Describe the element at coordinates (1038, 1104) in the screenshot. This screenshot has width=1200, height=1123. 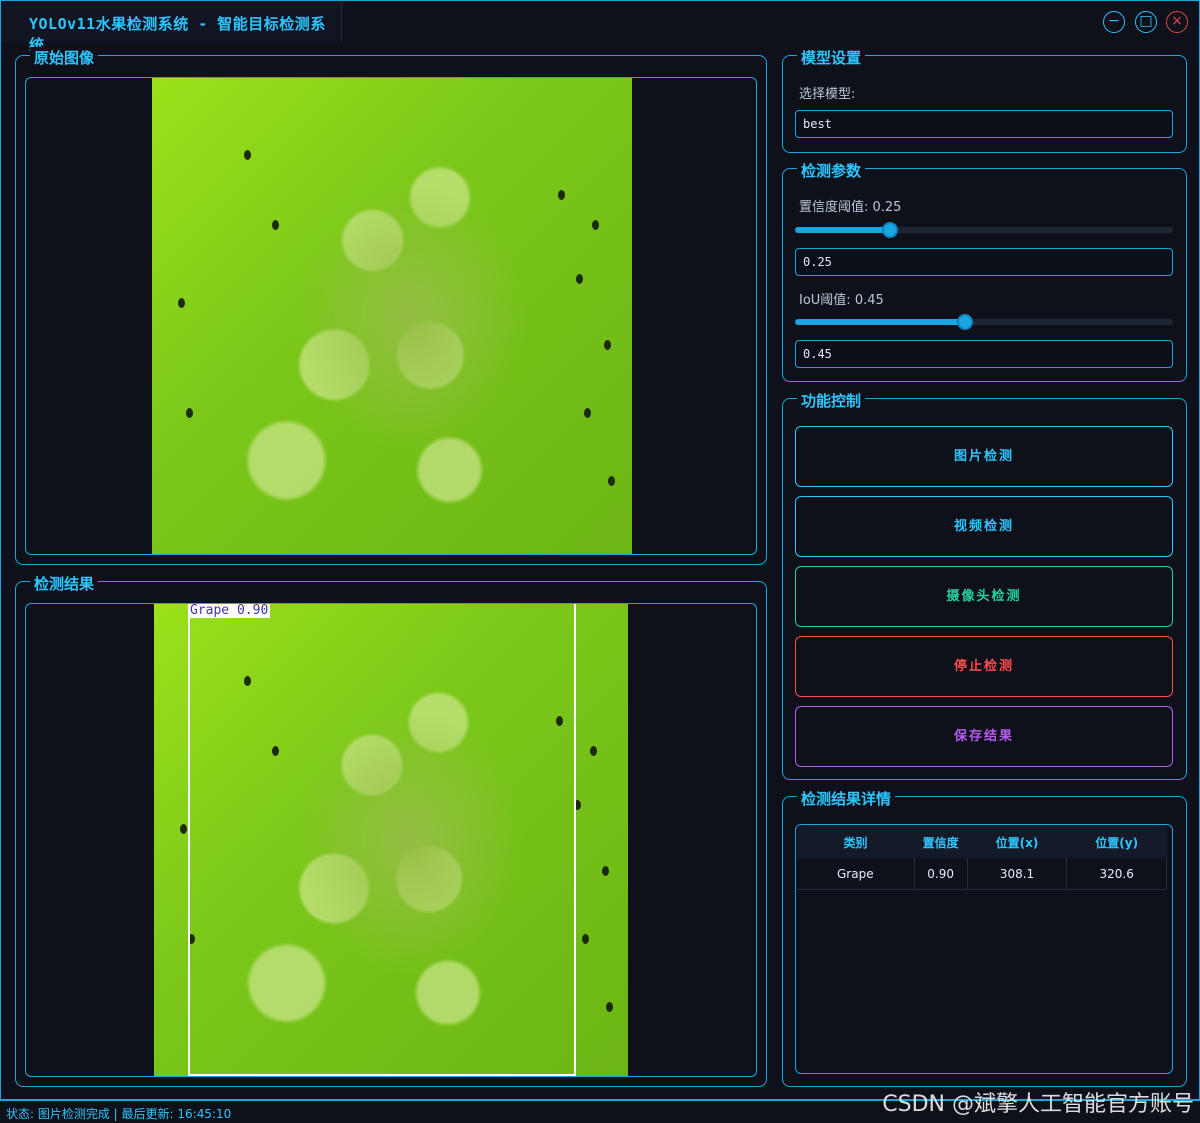
I see `watermark: CSDN @斌擎人工智能官方账号` at that location.